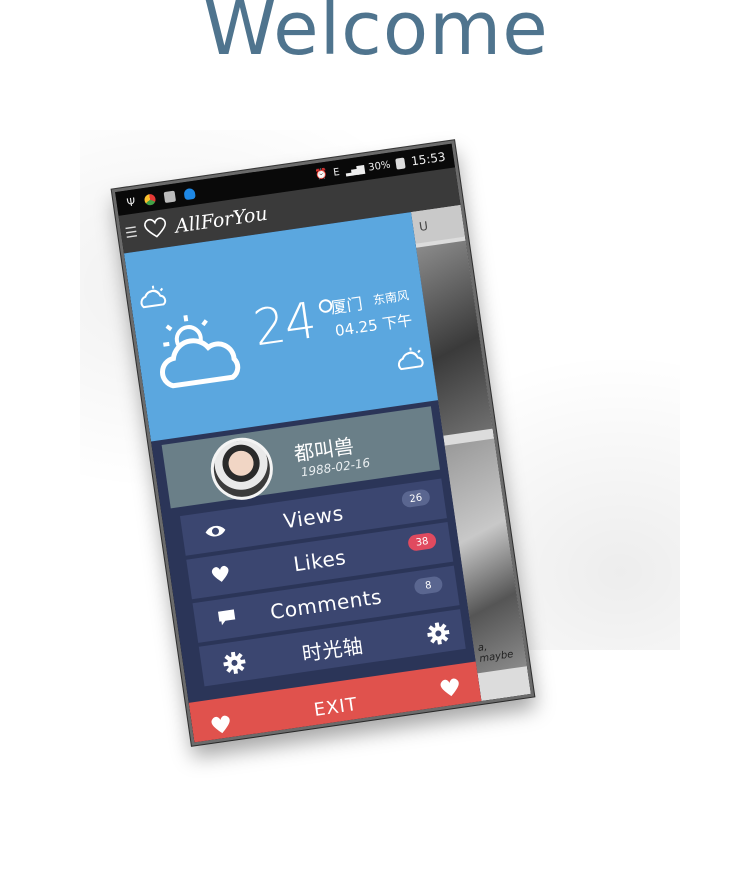  What do you see at coordinates (149, 199) in the screenshot?
I see `chrome-icon` at bounding box center [149, 199].